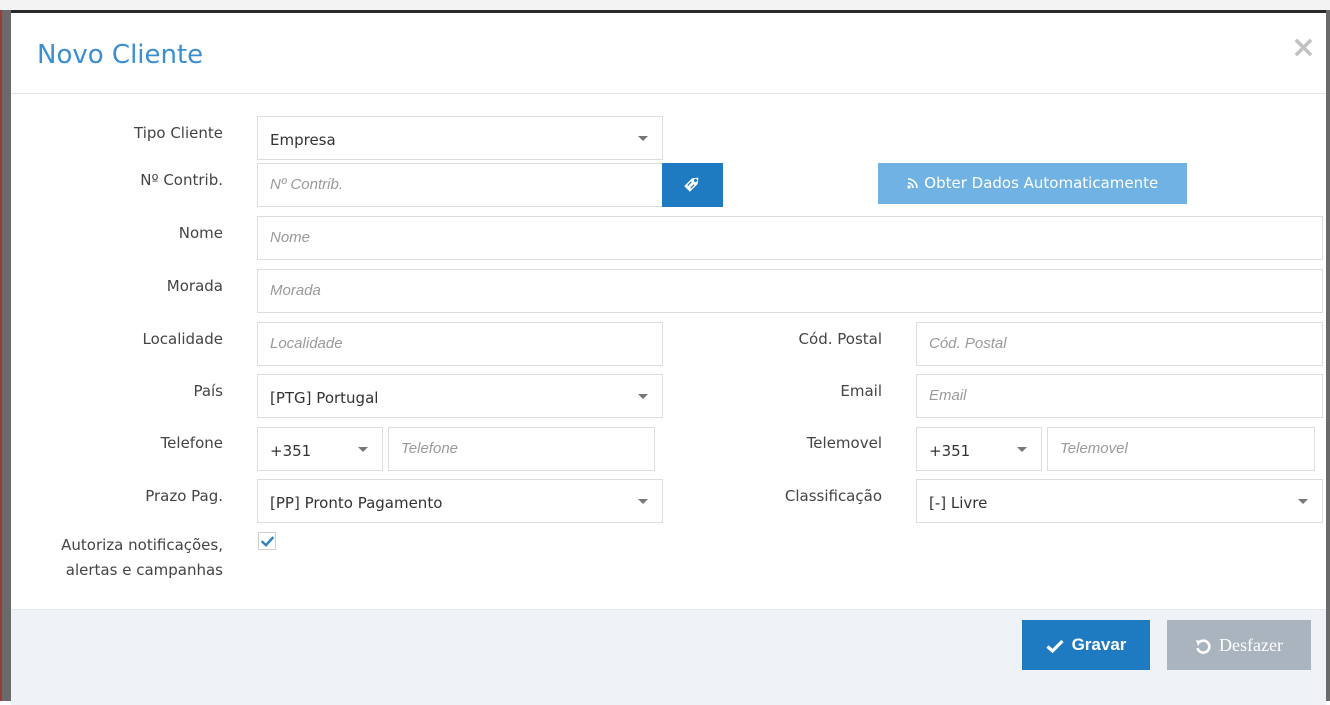  I want to click on contrib-placeholder: Nº Contrib., so click(307, 184).